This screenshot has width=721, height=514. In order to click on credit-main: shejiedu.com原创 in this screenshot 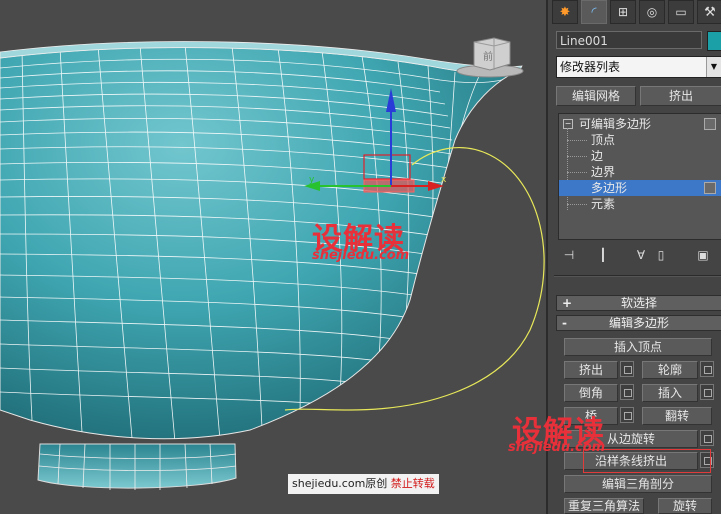, I will do `click(340, 483)`.